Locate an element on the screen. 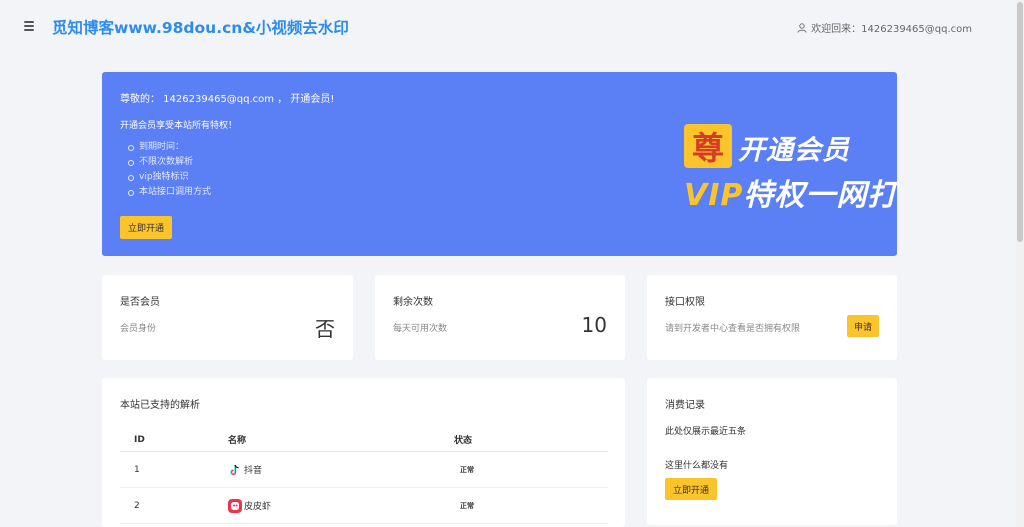  douyin-icon is located at coordinates (235, 469).